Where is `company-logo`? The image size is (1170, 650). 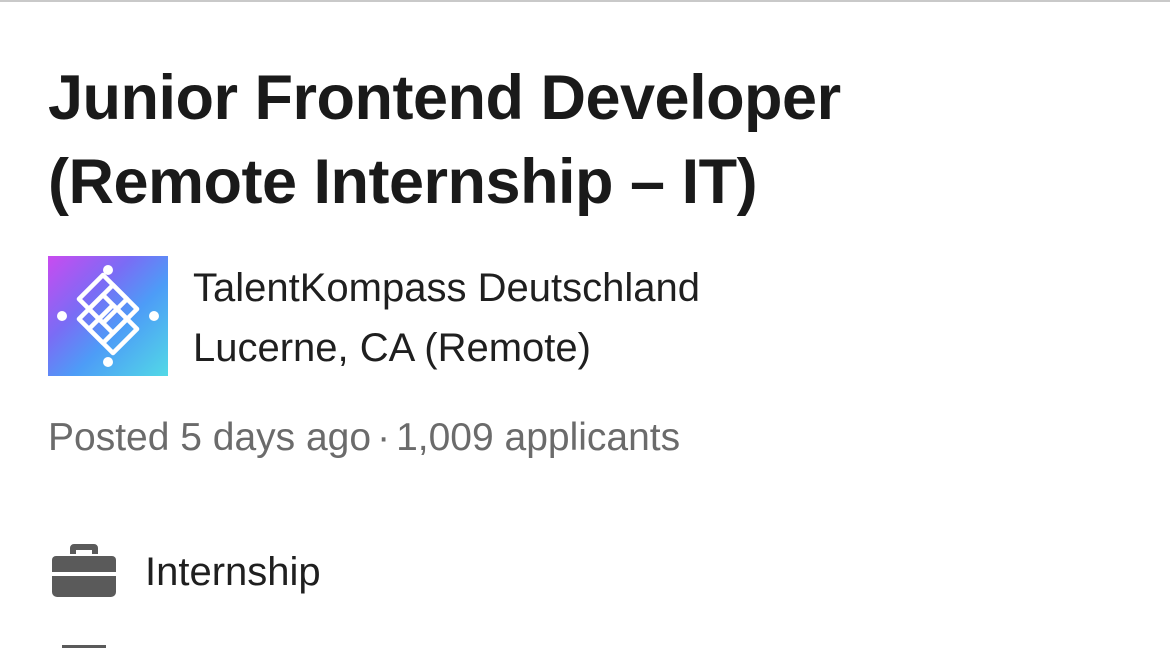
company-logo is located at coordinates (108, 316).